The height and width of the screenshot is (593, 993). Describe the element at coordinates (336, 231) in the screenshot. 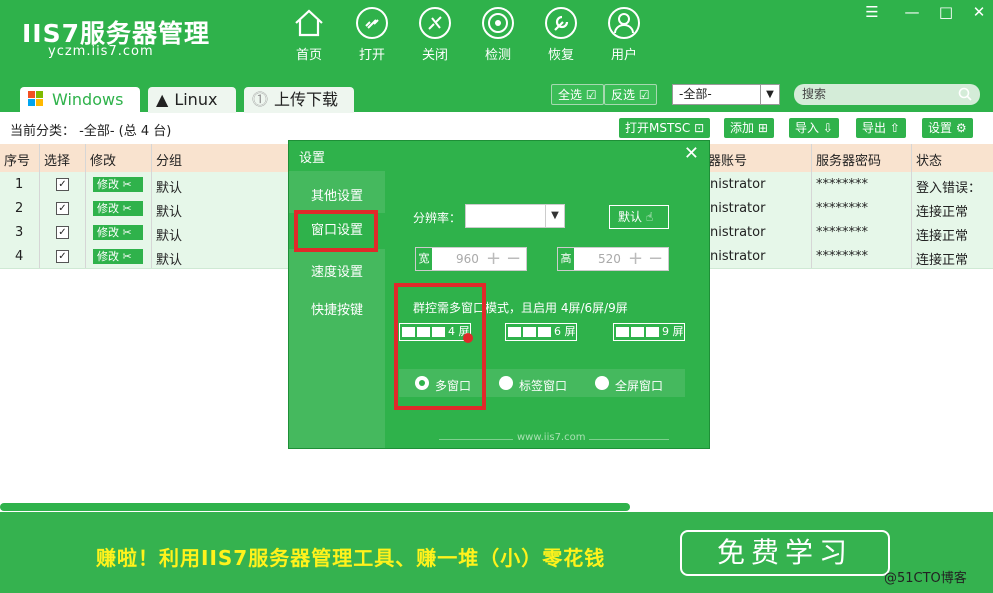

I see `highlight-window-settings` at that location.